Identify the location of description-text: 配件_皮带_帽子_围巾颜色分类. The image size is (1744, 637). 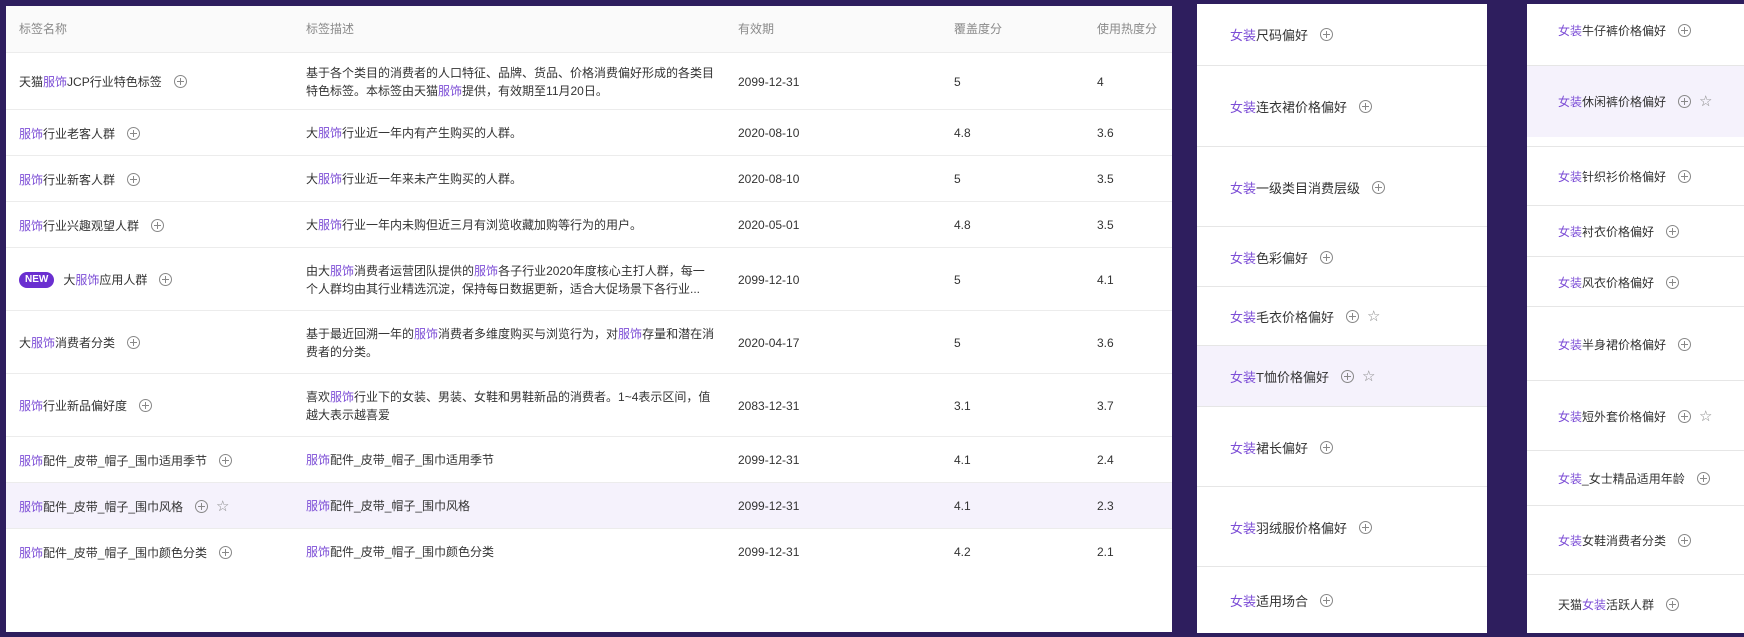
(412, 552).